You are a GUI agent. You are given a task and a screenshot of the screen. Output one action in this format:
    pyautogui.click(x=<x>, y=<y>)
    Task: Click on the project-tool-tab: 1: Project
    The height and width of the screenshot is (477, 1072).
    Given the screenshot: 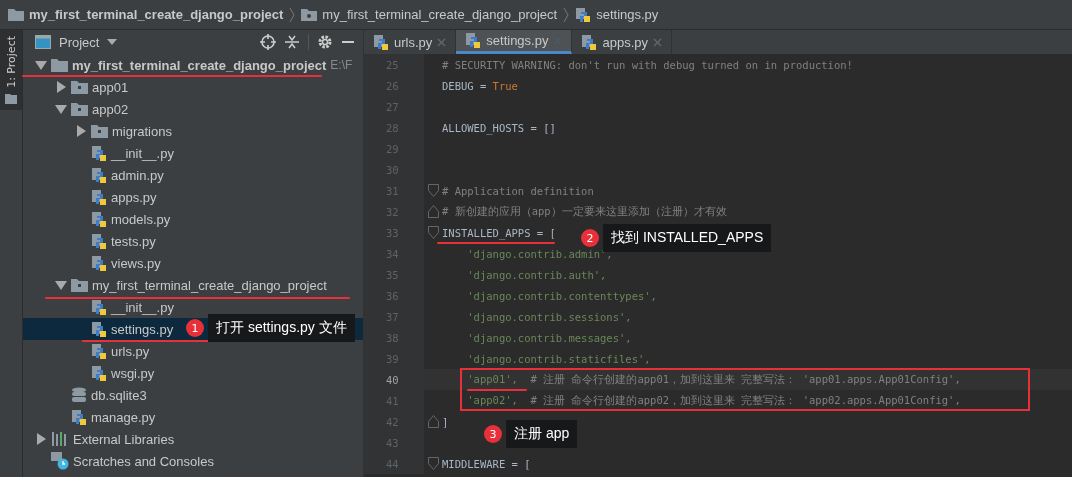 What is the action you would take?
    pyautogui.click(x=11, y=70)
    